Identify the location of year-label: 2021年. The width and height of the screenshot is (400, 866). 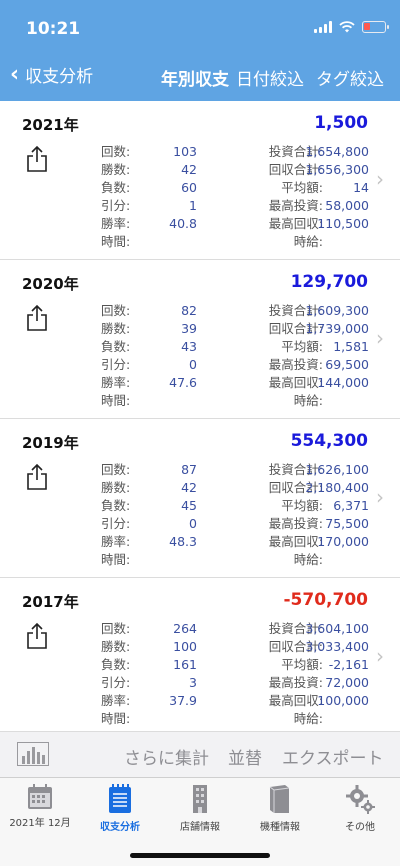
(50, 125).